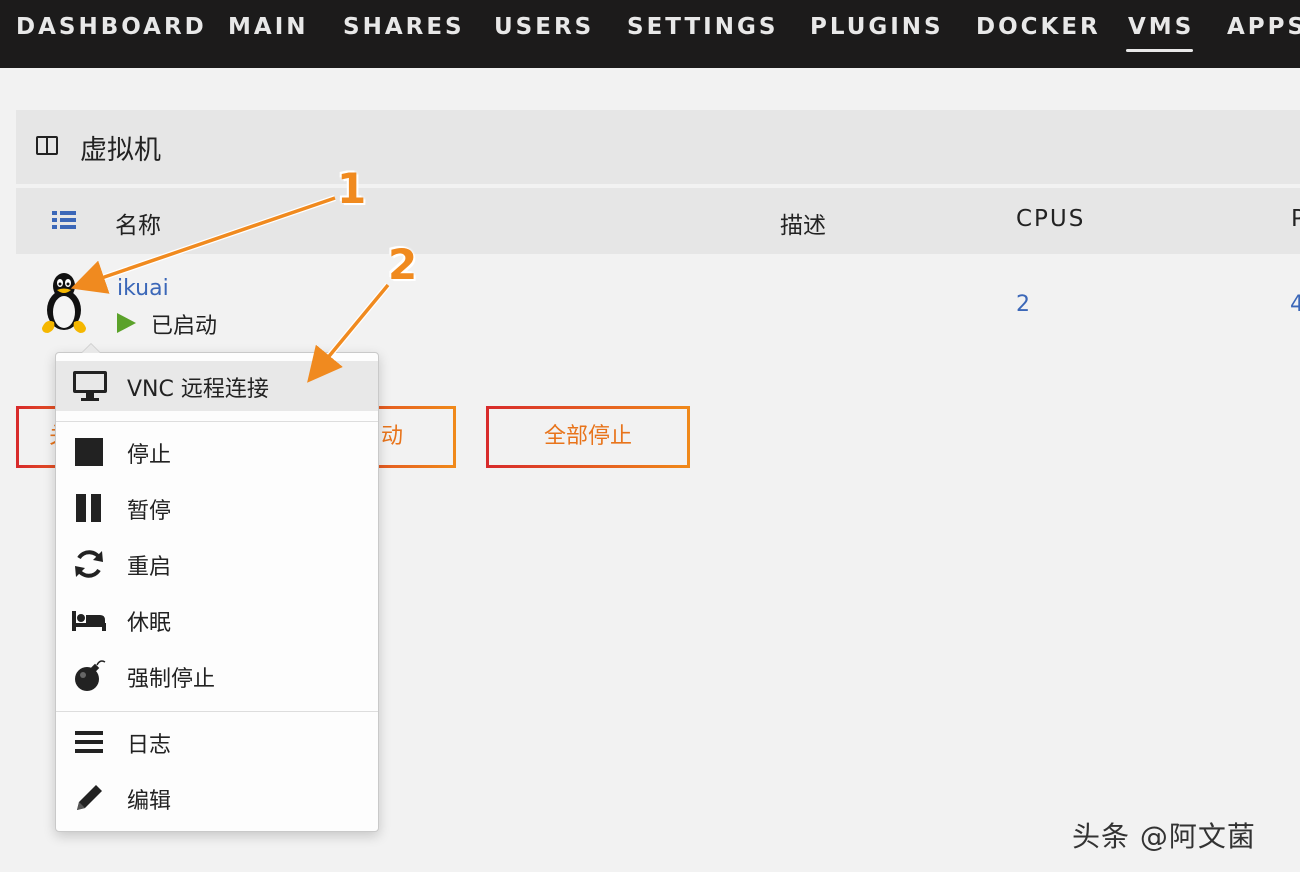 Image resolution: width=1300 pixels, height=872 pixels. Describe the element at coordinates (352, 188) in the screenshot. I see `annotation-1: 1` at that location.